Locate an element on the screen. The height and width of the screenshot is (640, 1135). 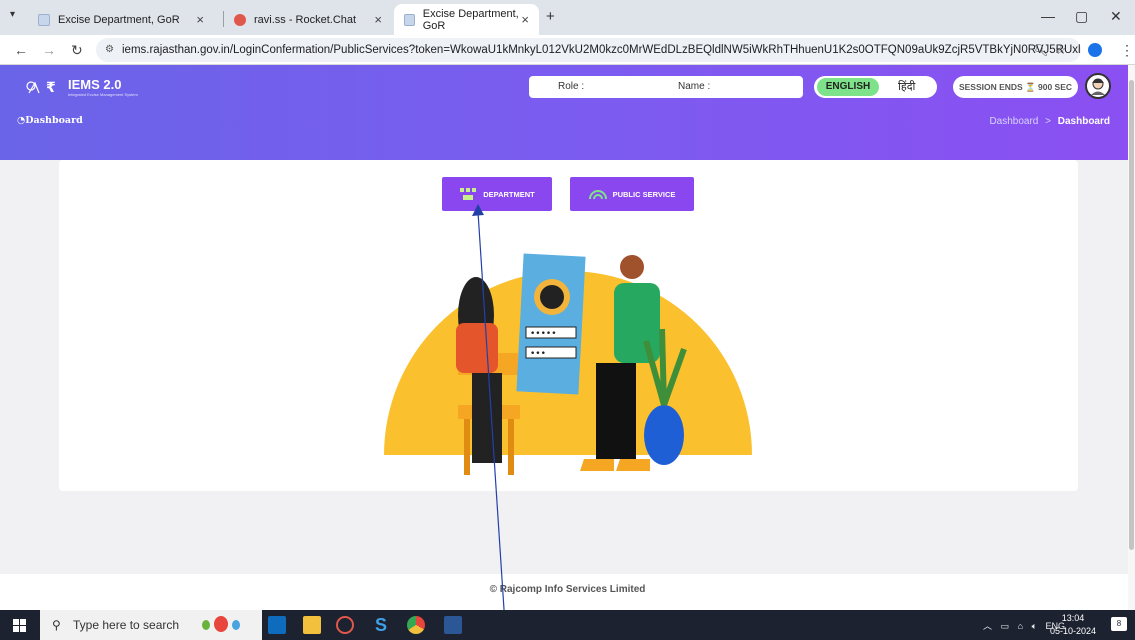
role-name-box: Role : Name : is located at coordinates (666, 87).